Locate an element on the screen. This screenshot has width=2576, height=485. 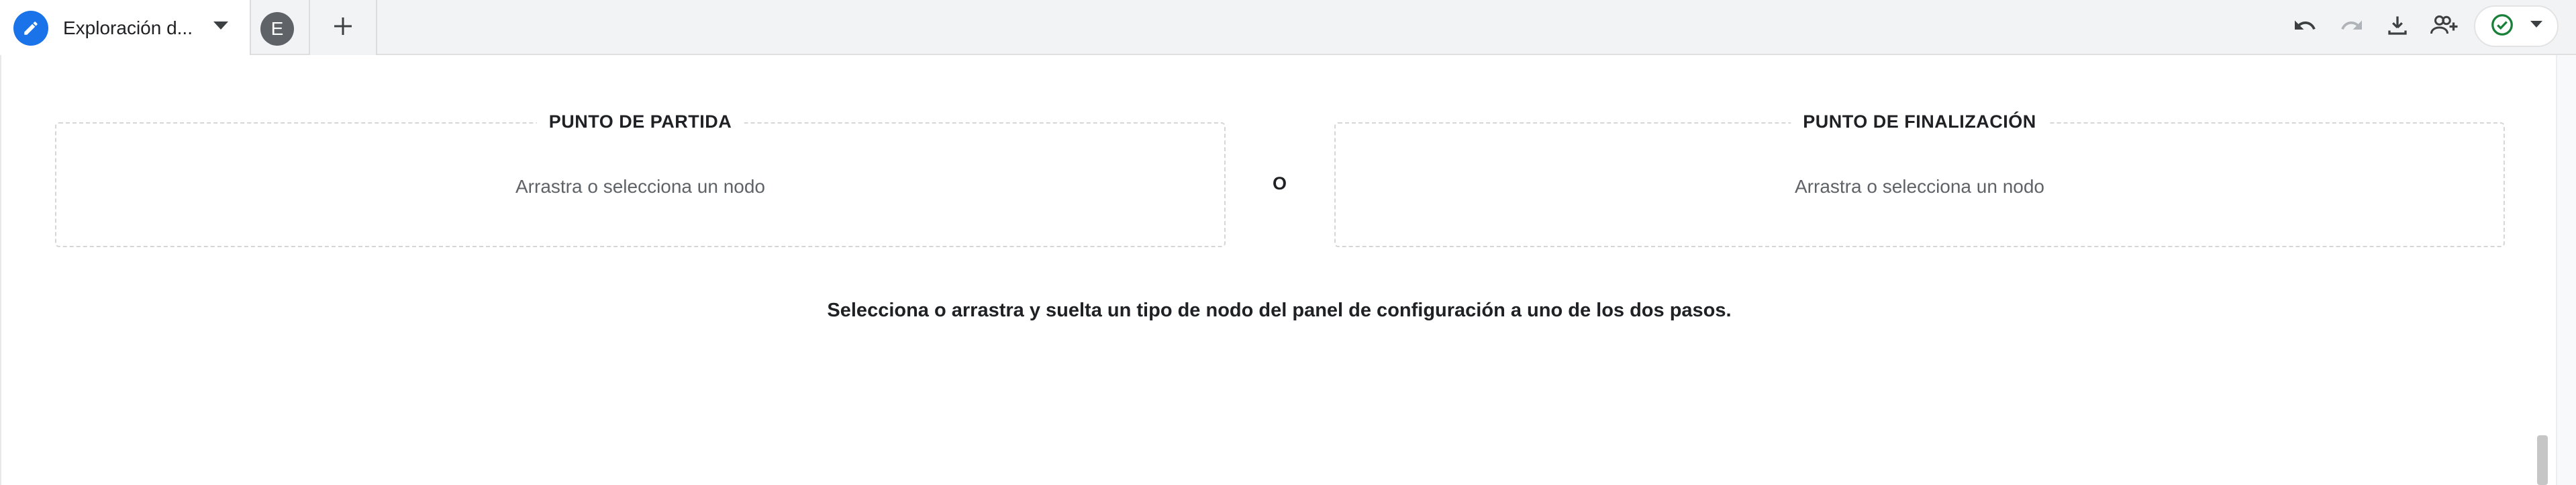
pencil-icon is located at coordinates (30, 29).